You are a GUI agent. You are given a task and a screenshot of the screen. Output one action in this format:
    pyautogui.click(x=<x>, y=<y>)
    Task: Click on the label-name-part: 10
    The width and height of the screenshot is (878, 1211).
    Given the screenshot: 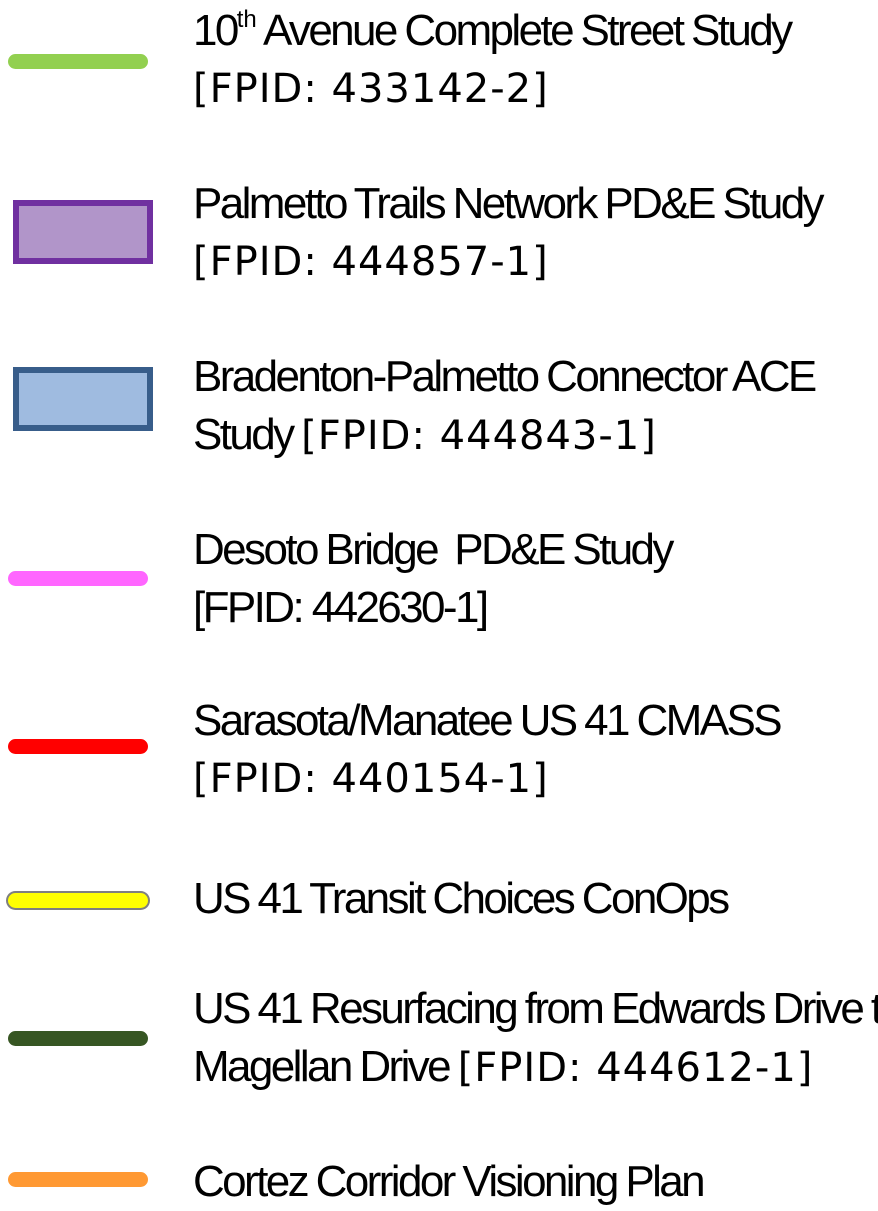 What is the action you would take?
    pyautogui.click(x=216, y=30)
    